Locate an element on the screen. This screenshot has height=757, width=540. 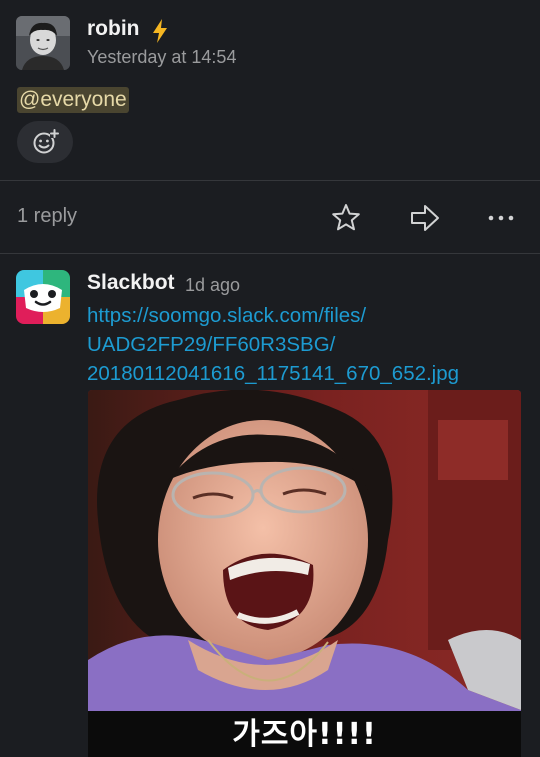
image-caption: 가즈아!!!! is located at coordinates (304, 734).